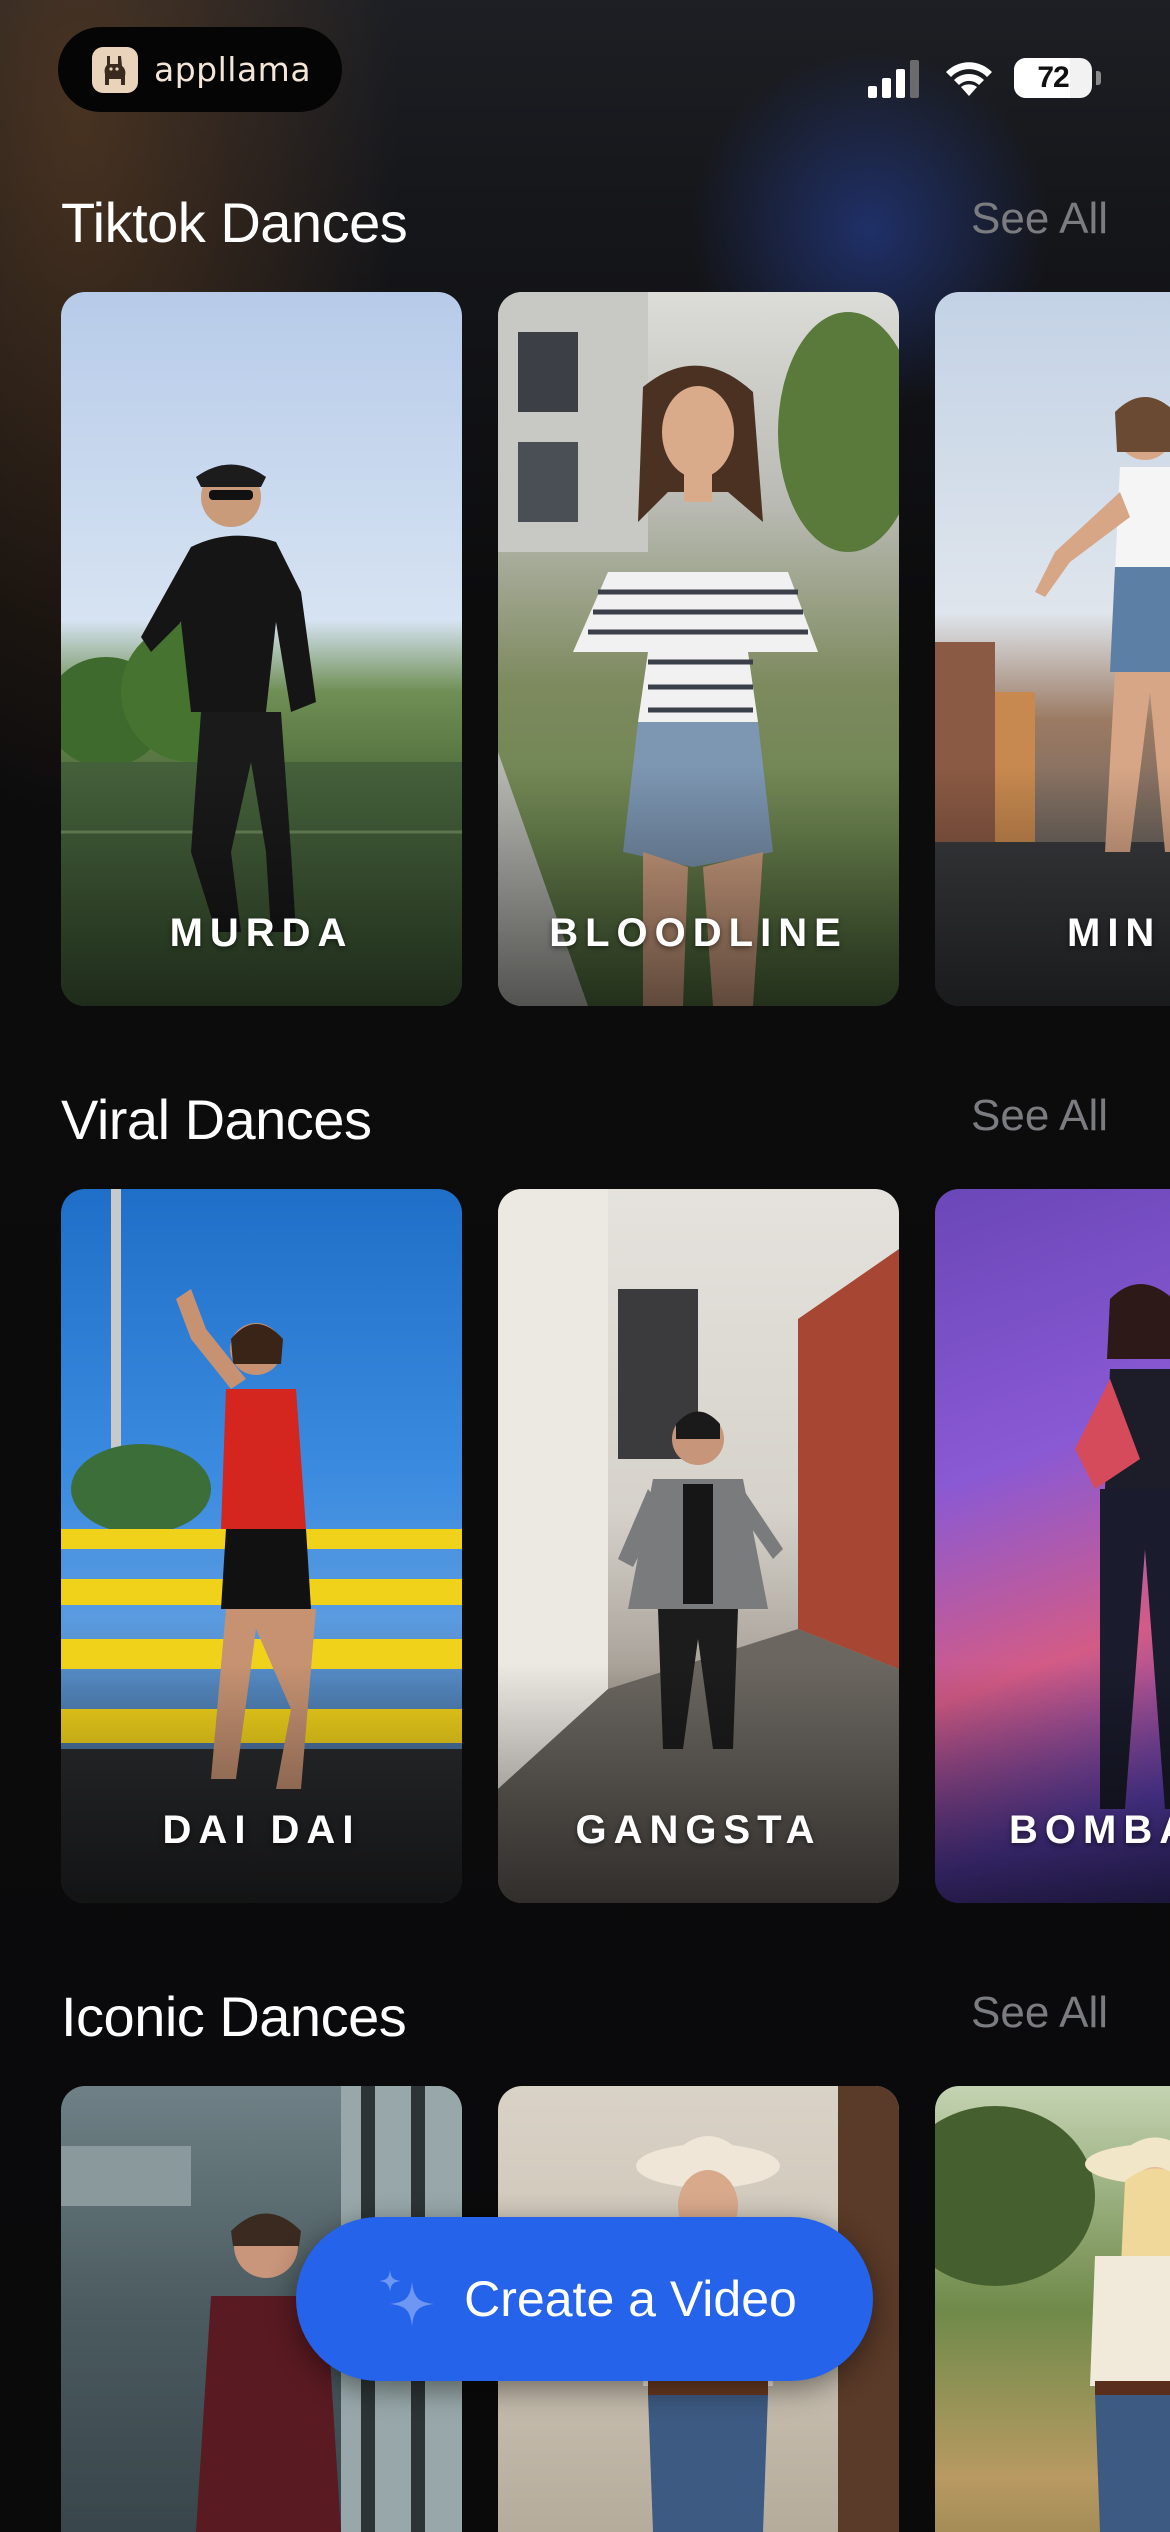 This screenshot has width=1170, height=2532. Describe the element at coordinates (893, 79) in the screenshot. I see `cellular-signal-icon` at that location.